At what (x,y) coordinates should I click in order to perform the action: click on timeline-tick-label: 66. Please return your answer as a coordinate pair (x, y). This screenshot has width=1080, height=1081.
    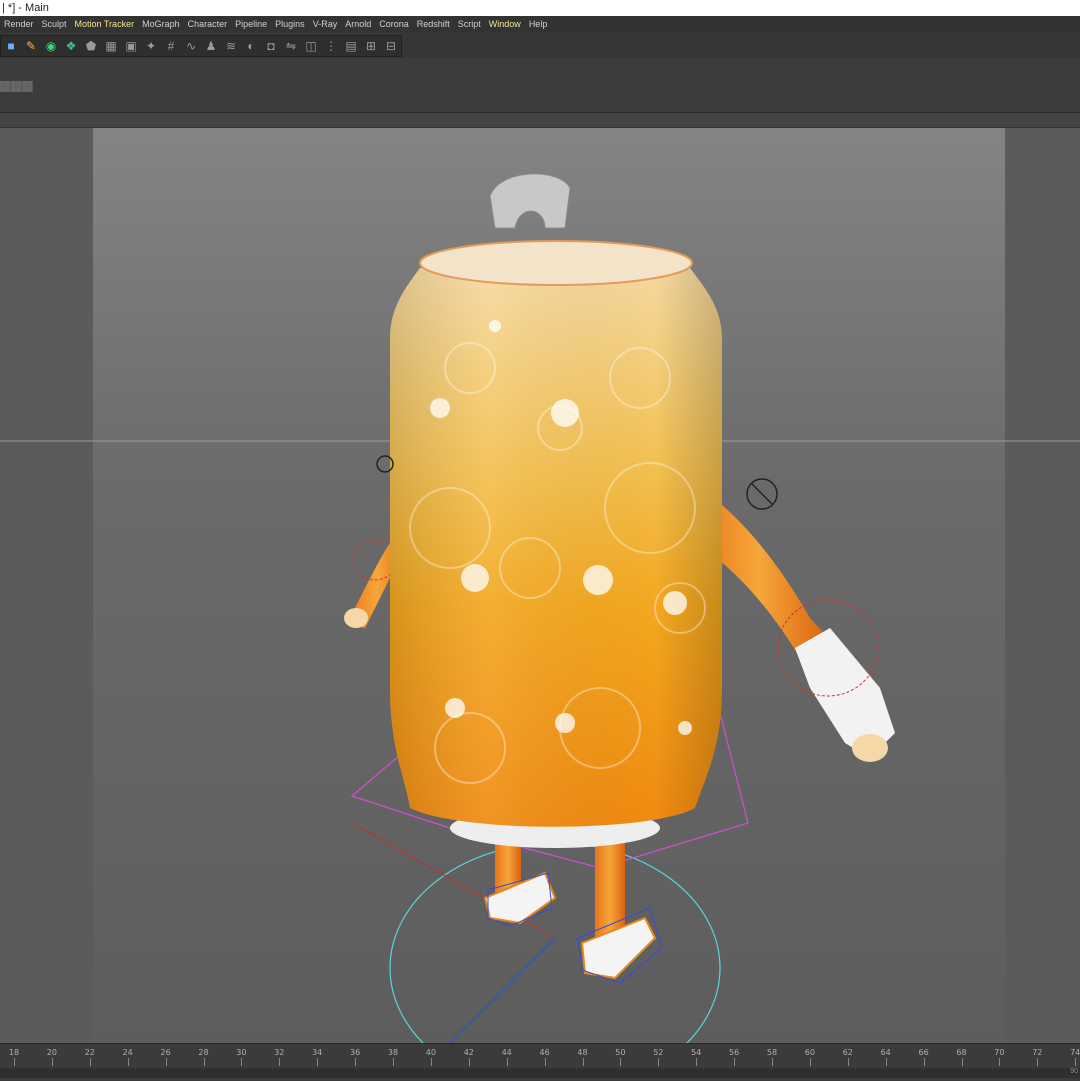
    Looking at the image, I should click on (923, 1052).